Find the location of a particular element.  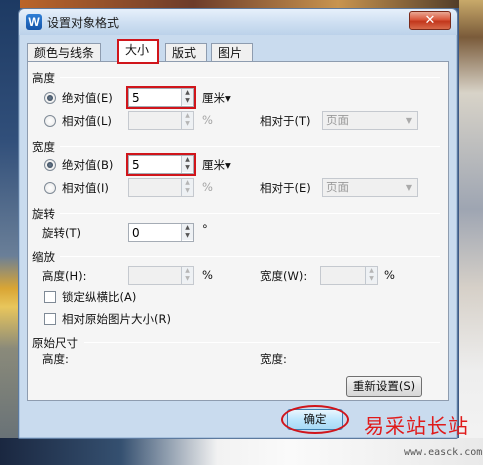

rotate-label: 旋转(T) is located at coordinates (61, 233).